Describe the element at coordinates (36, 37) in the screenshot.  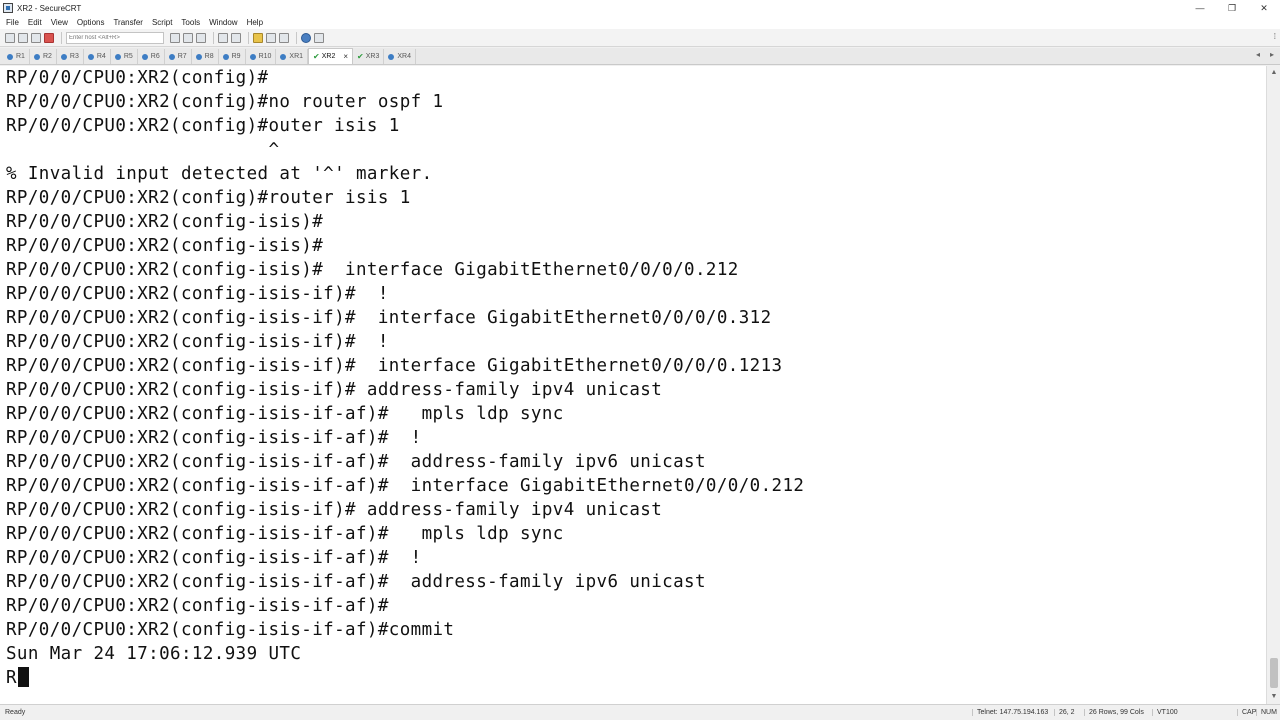
I see `connect-tab-icon` at that location.